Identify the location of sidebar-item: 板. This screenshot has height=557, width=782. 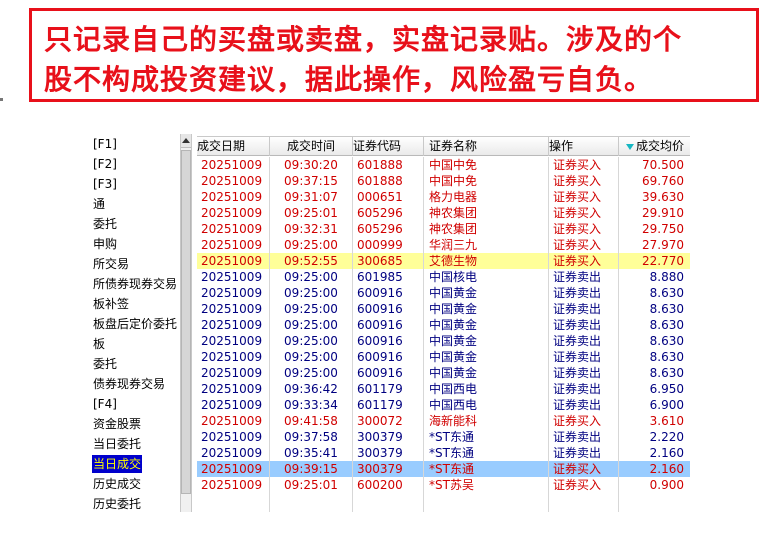
(99, 344).